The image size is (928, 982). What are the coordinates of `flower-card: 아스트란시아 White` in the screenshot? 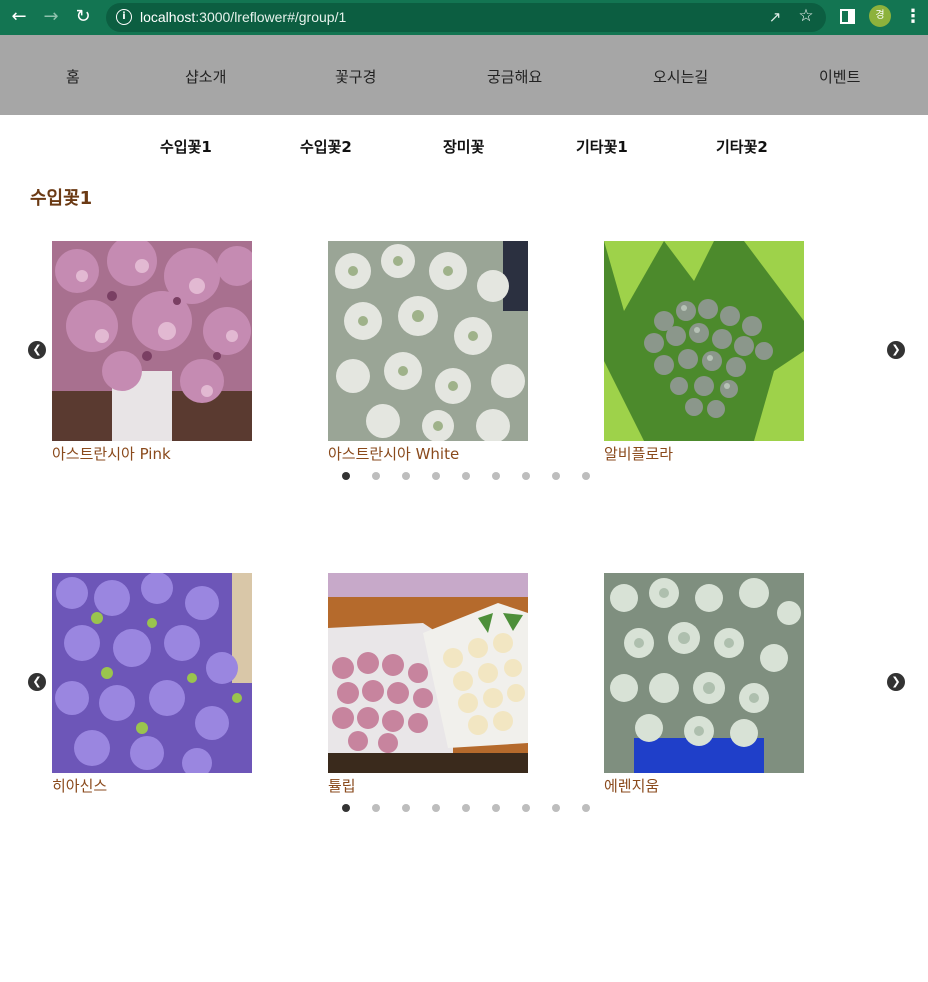 It's located at (428, 352).